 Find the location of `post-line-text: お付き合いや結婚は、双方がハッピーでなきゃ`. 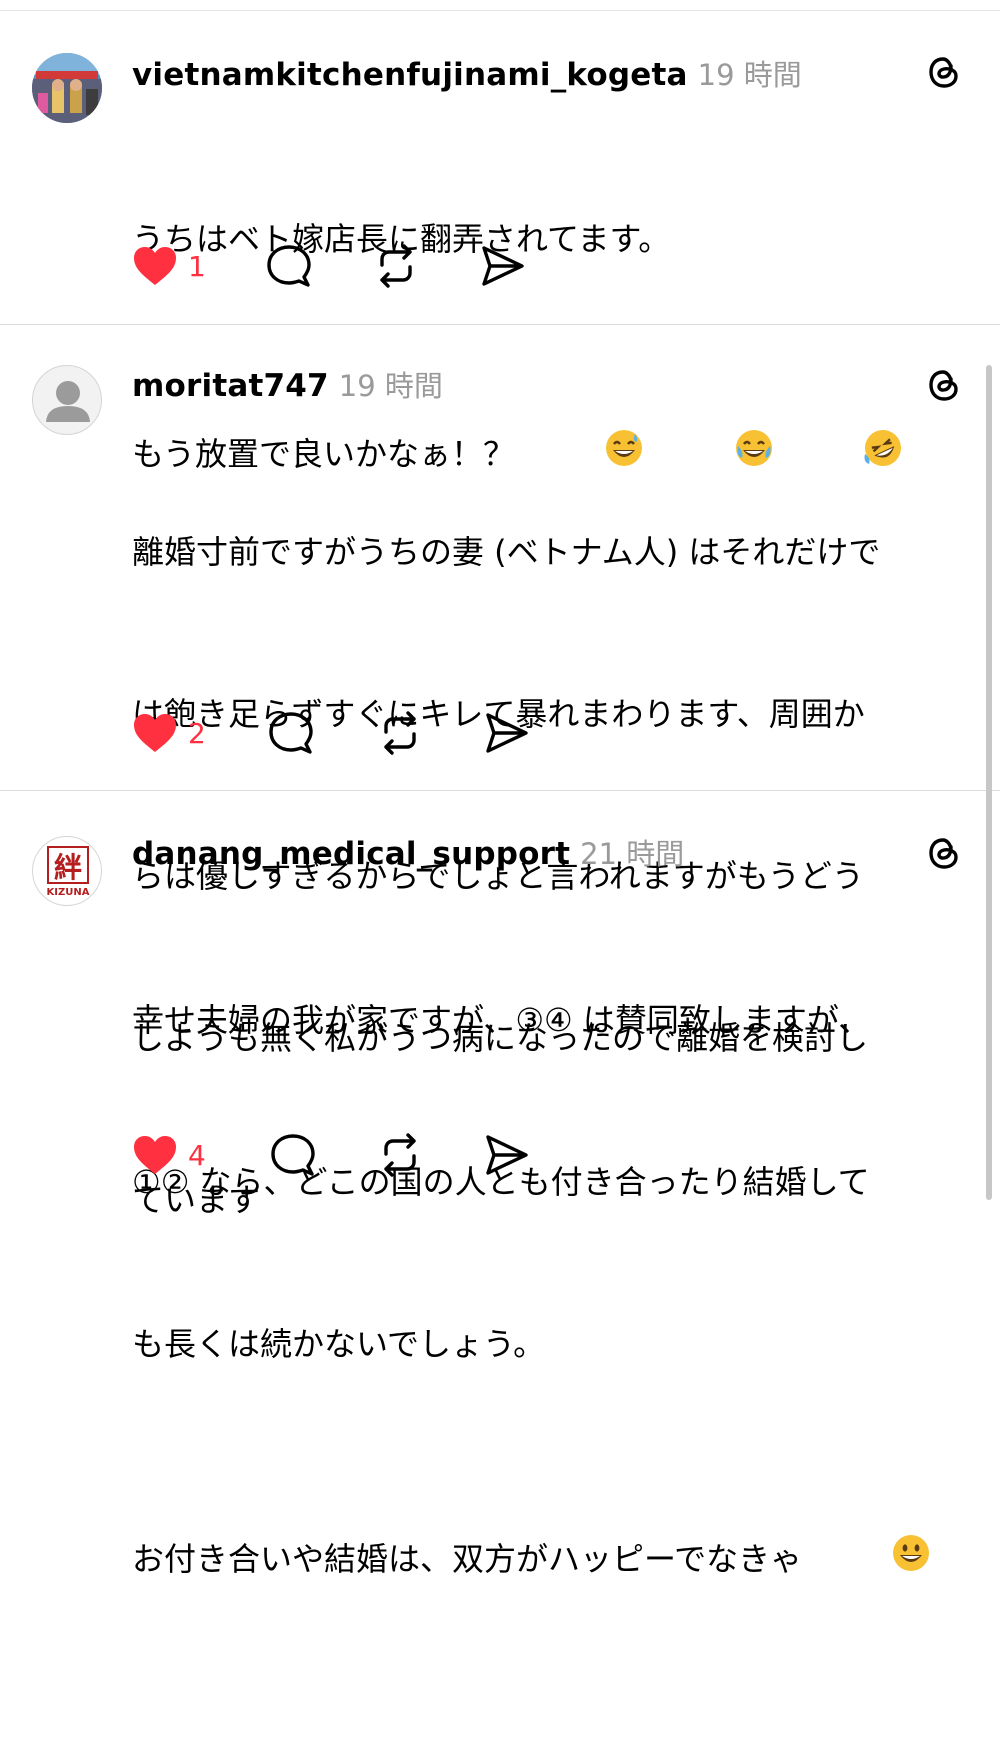

post-line-text: お付き合いや結婚は、双方がハッピーでなきゃ is located at coordinates (467, 1559).